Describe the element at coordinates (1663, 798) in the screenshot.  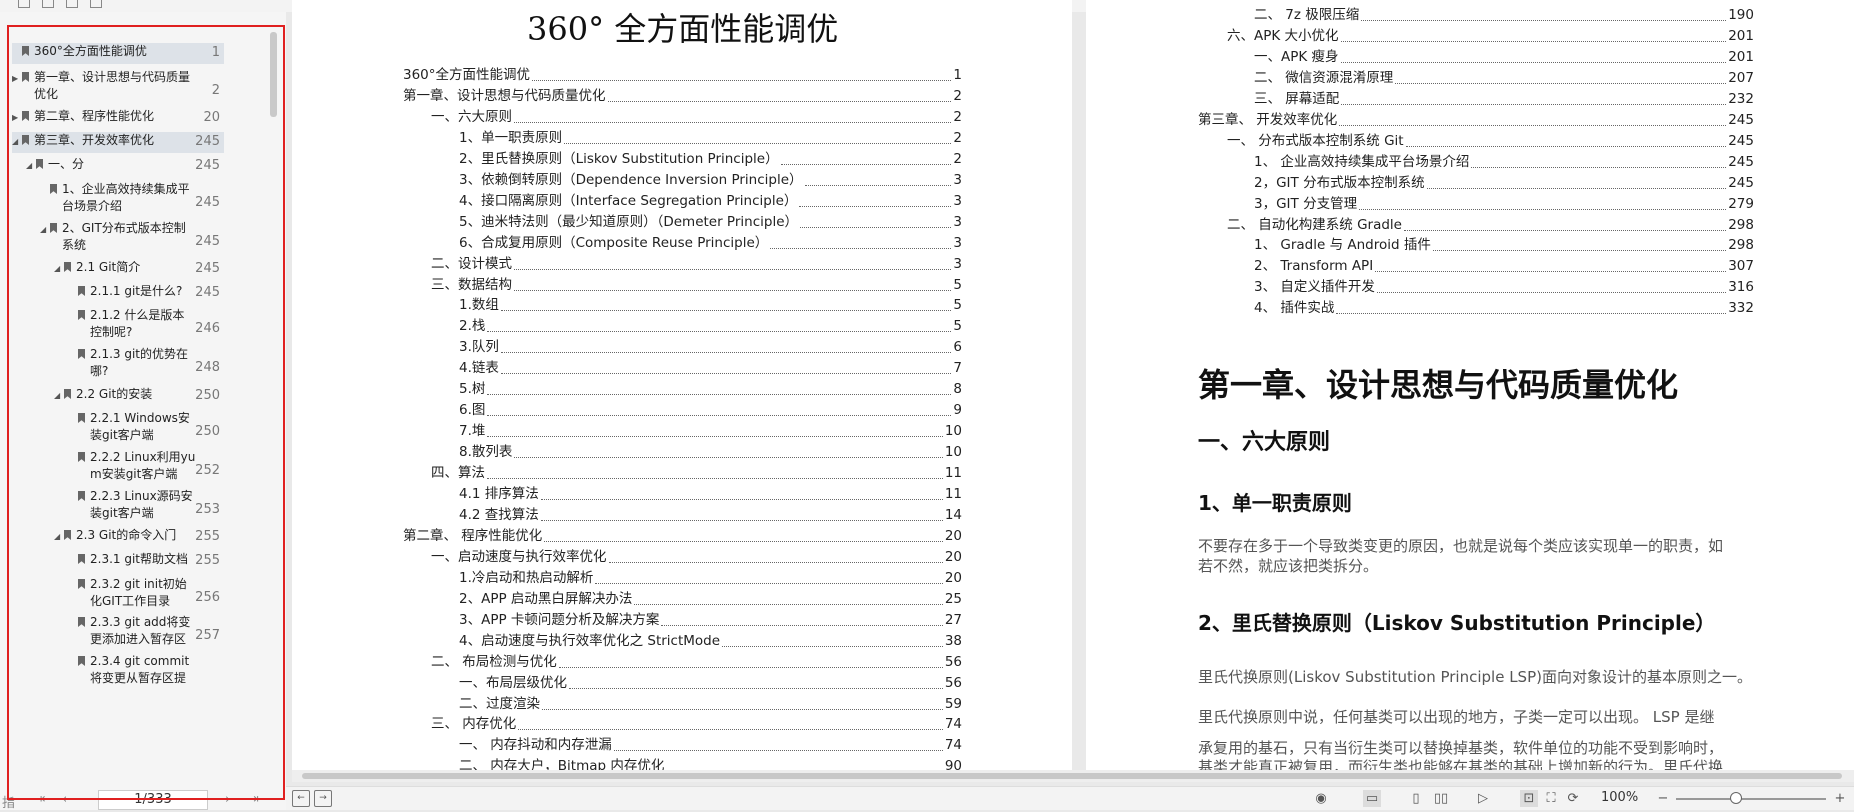
I see `zoom-out-icon: −` at that location.